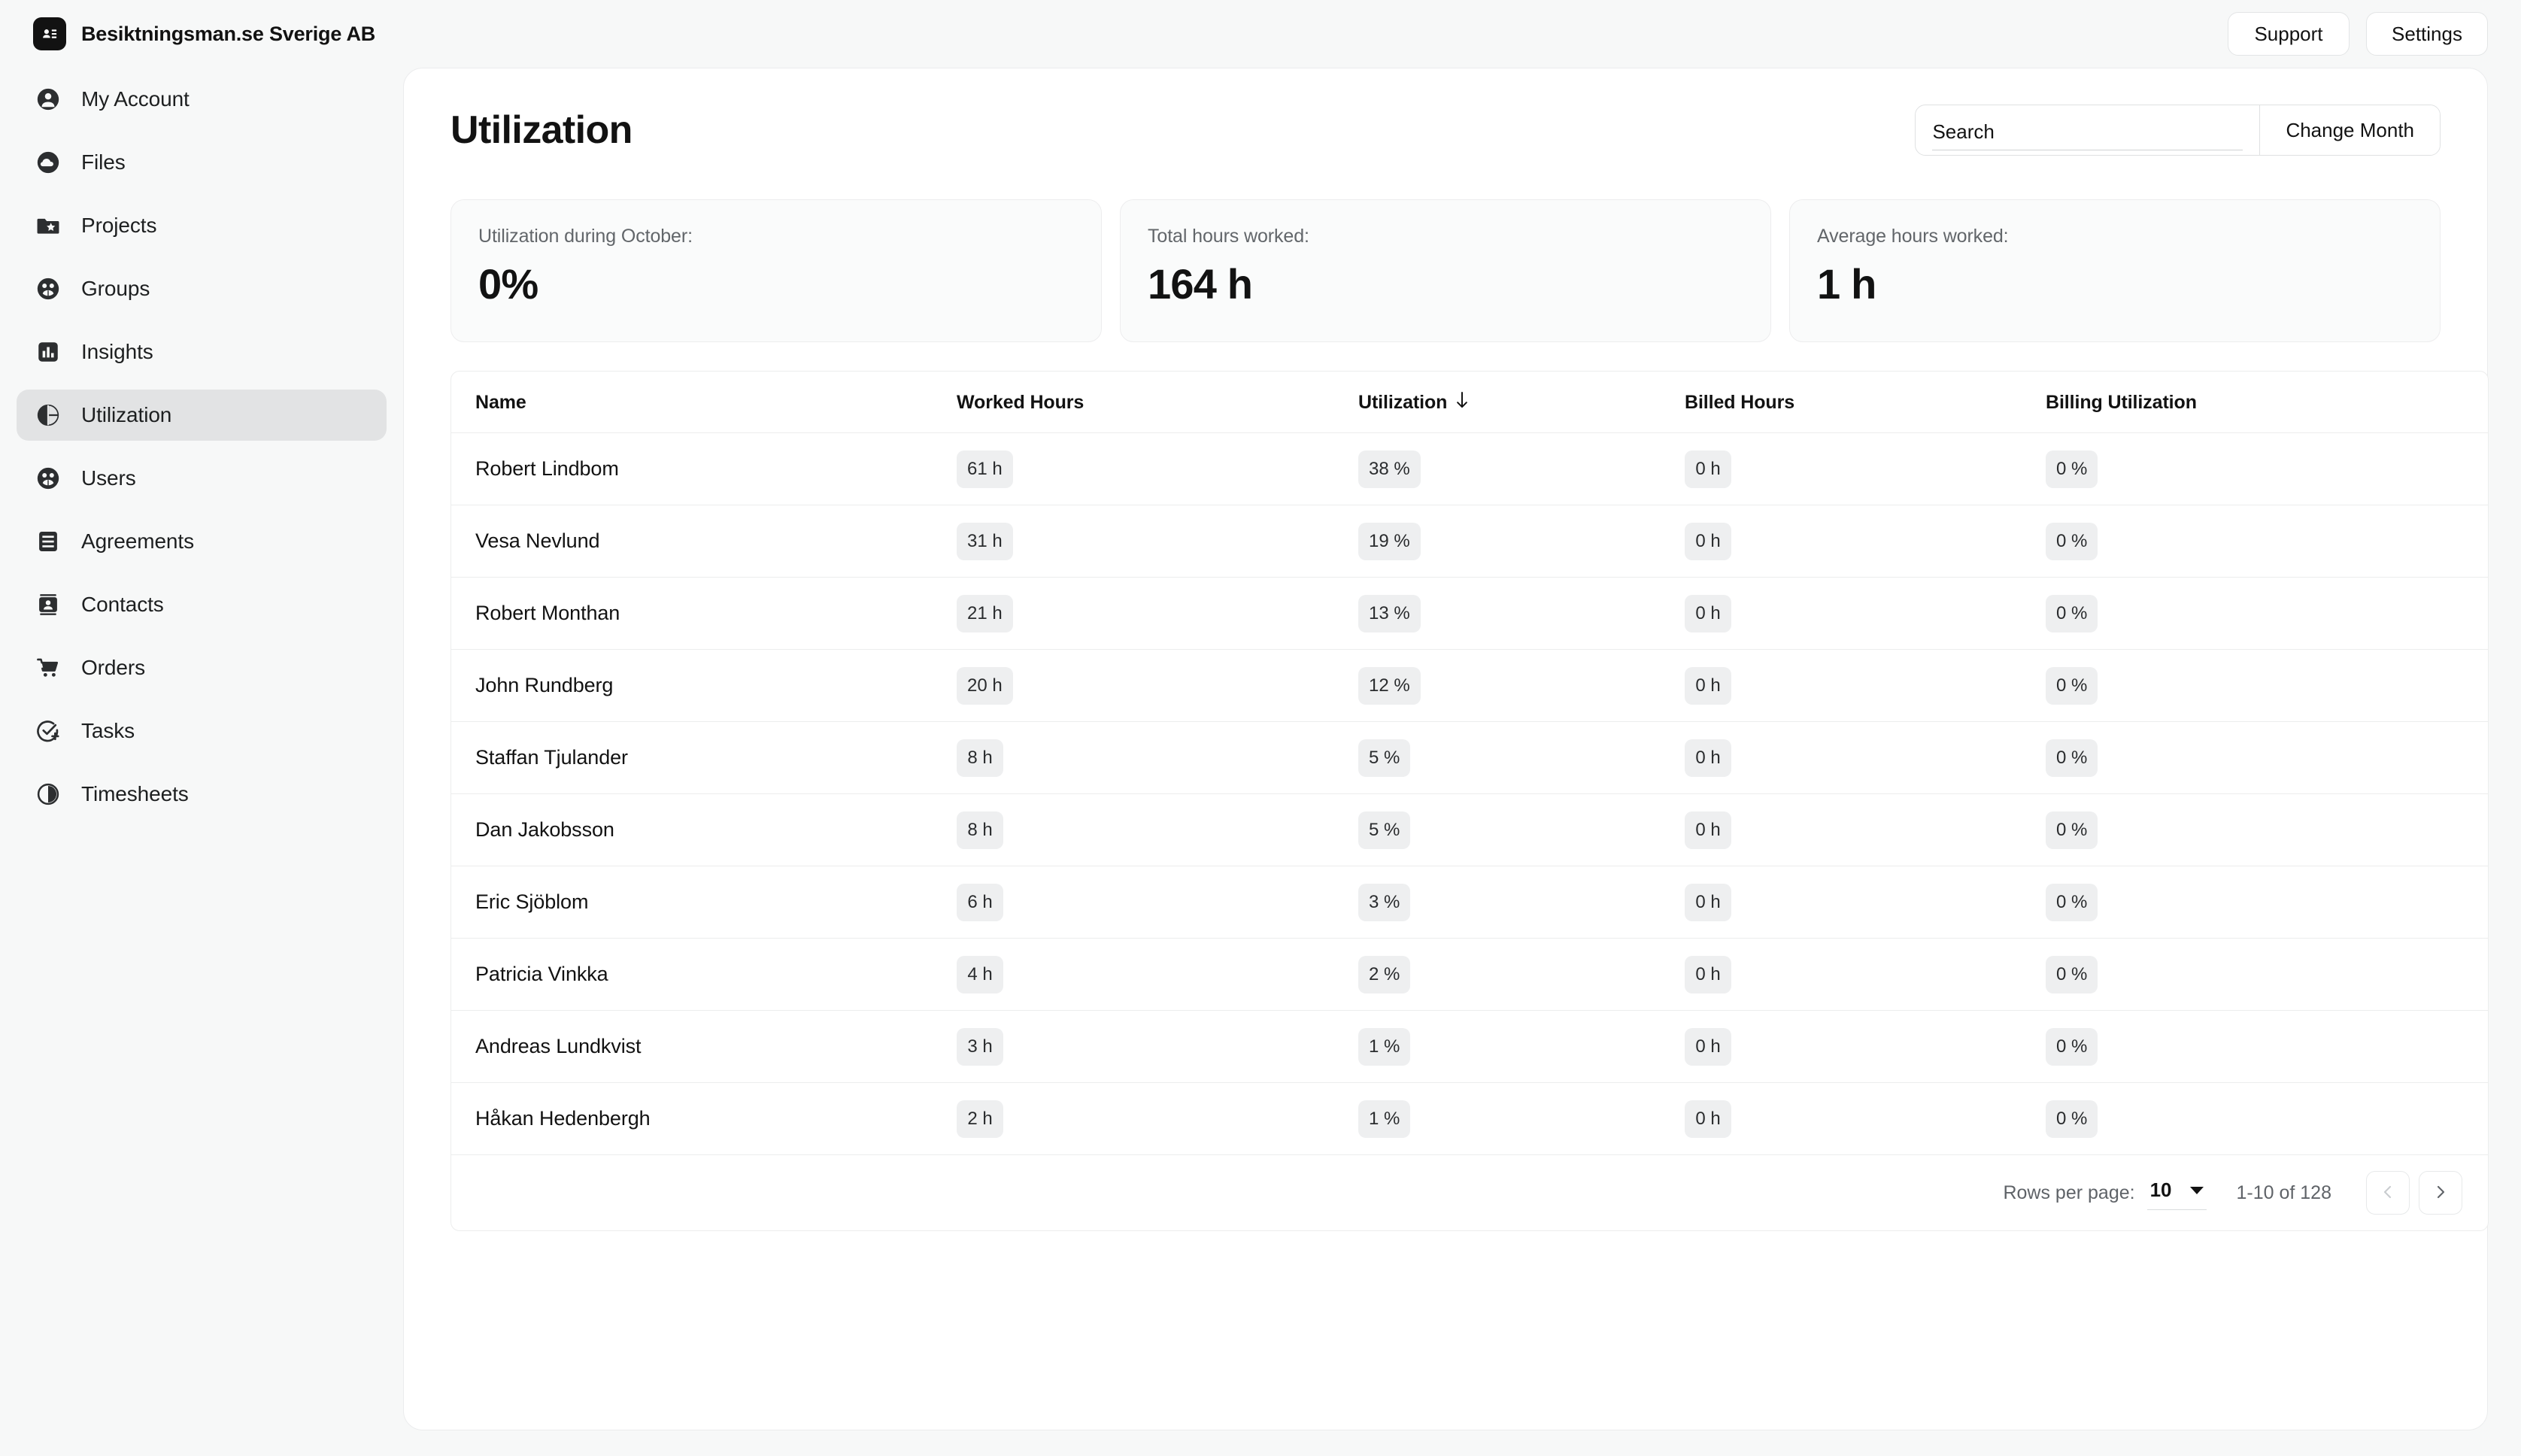  What do you see at coordinates (202, 794) in the screenshot?
I see `sidebar-item-timesheets: Timesheets` at bounding box center [202, 794].